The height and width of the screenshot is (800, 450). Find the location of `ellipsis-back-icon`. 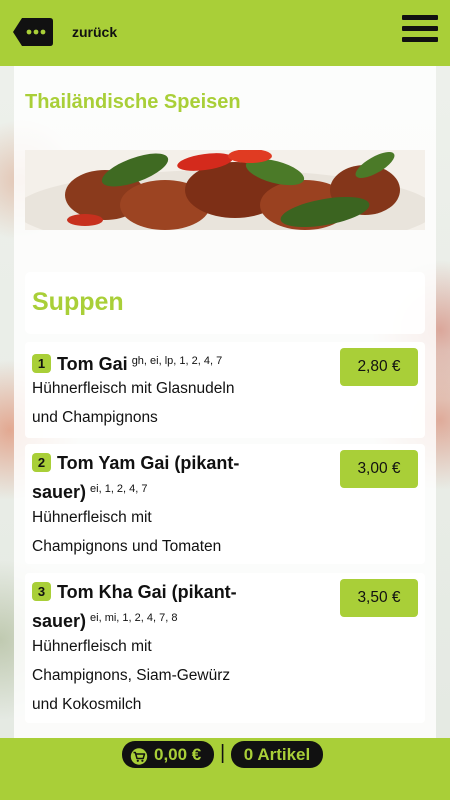

ellipsis-back-icon is located at coordinates (33, 32).